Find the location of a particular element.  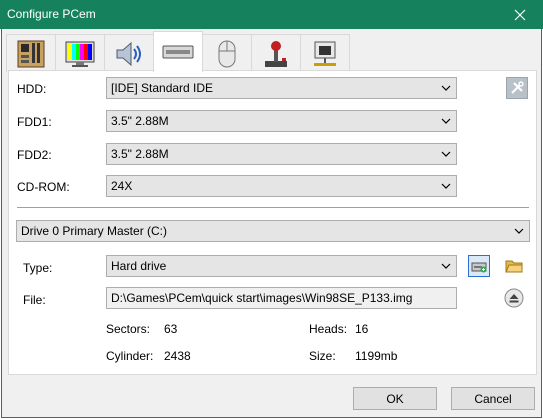

tab-drives is located at coordinates (178, 51).